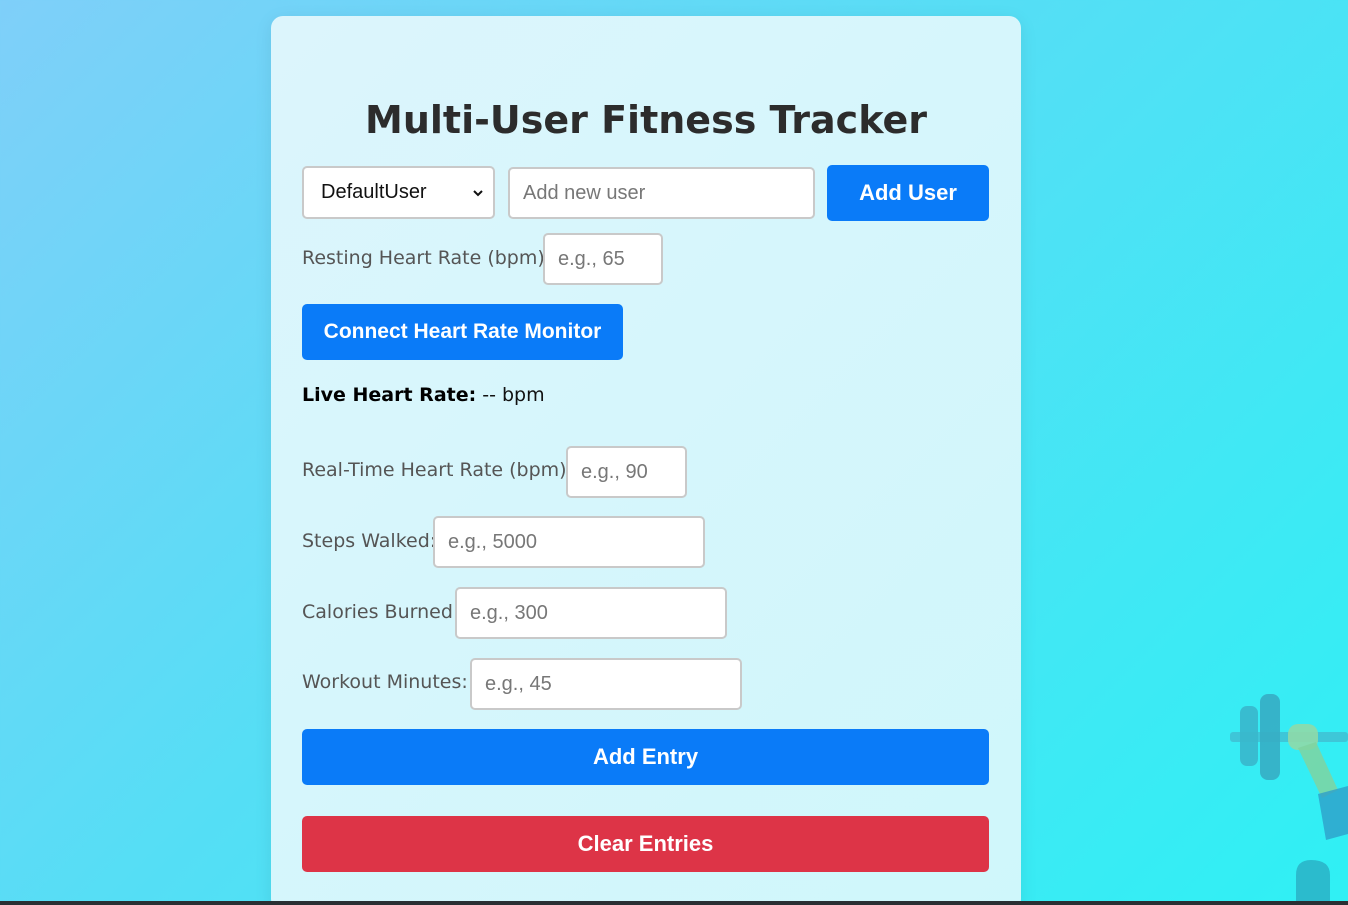 This screenshot has height=905, width=1348. I want to click on resting-heart-rate-label: Resting Heart Rate (bpm):, so click(427, 258).